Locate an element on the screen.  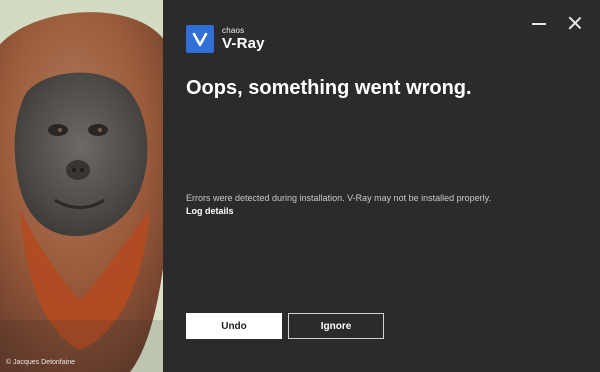
minimize-button is located at coordinates (539, 23).